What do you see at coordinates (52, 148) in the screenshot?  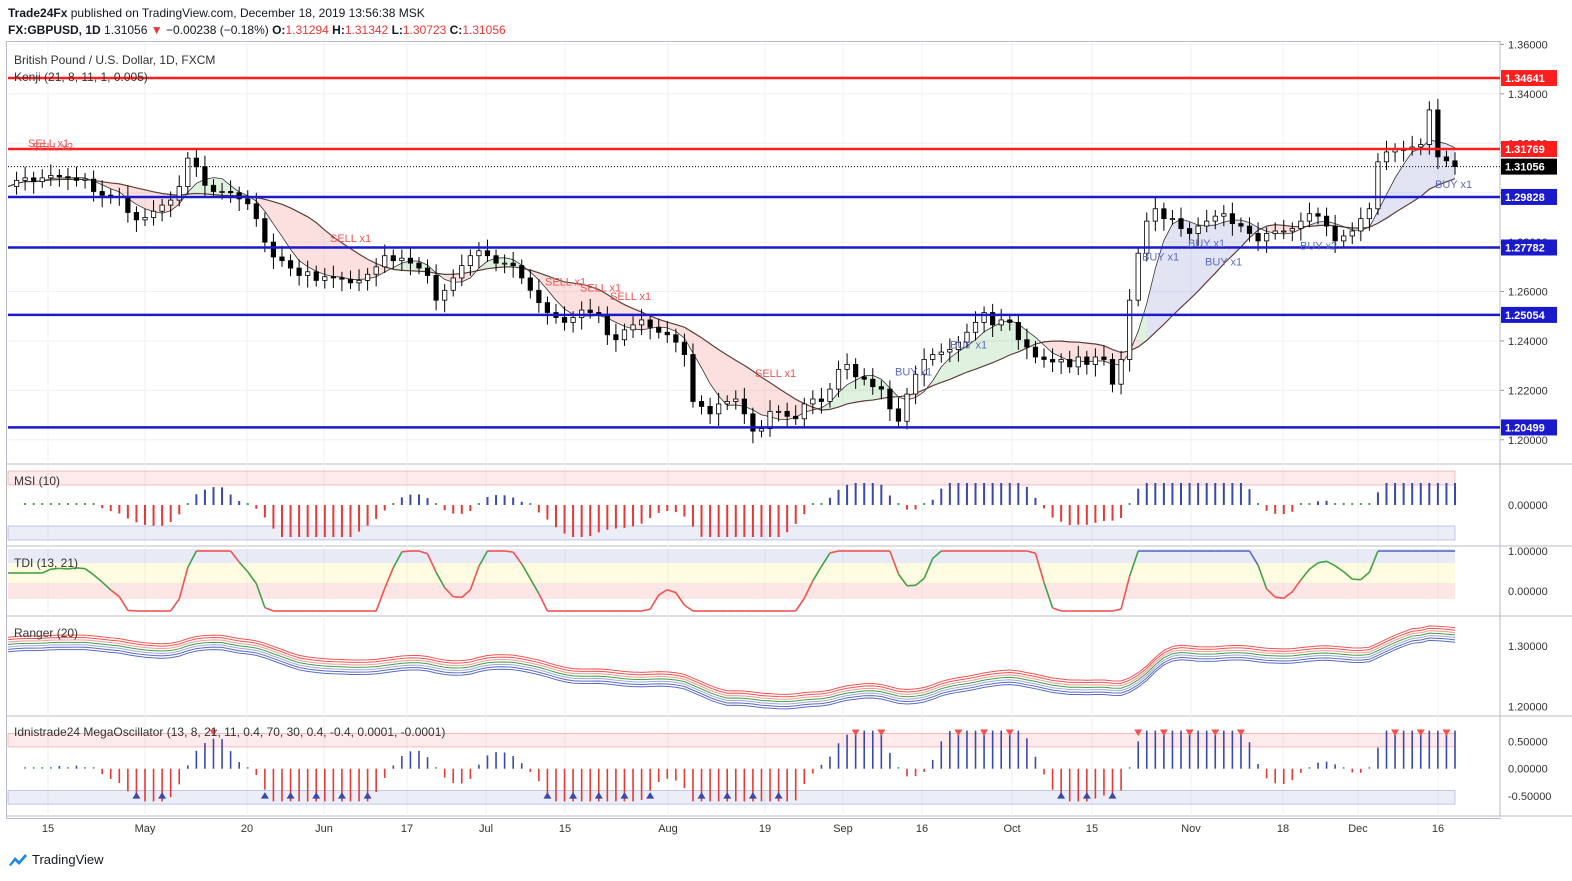 I see `signal-label: SELL x2` at bounding box center [52, 148].